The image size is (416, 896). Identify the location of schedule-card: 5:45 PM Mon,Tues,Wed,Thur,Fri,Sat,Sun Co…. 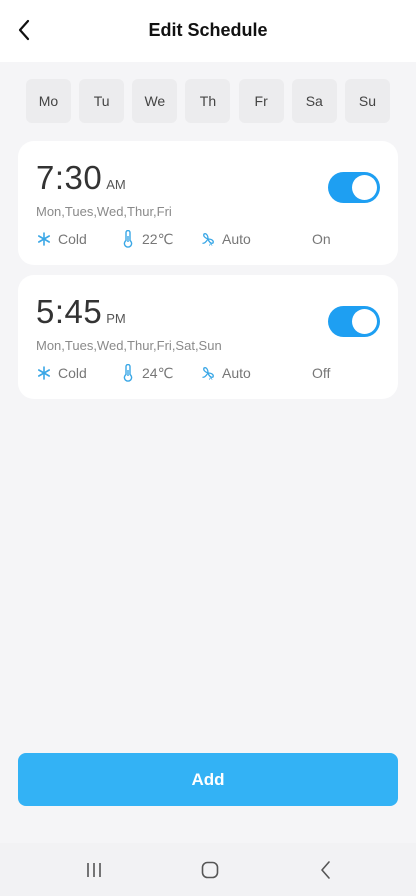
(208, 337).